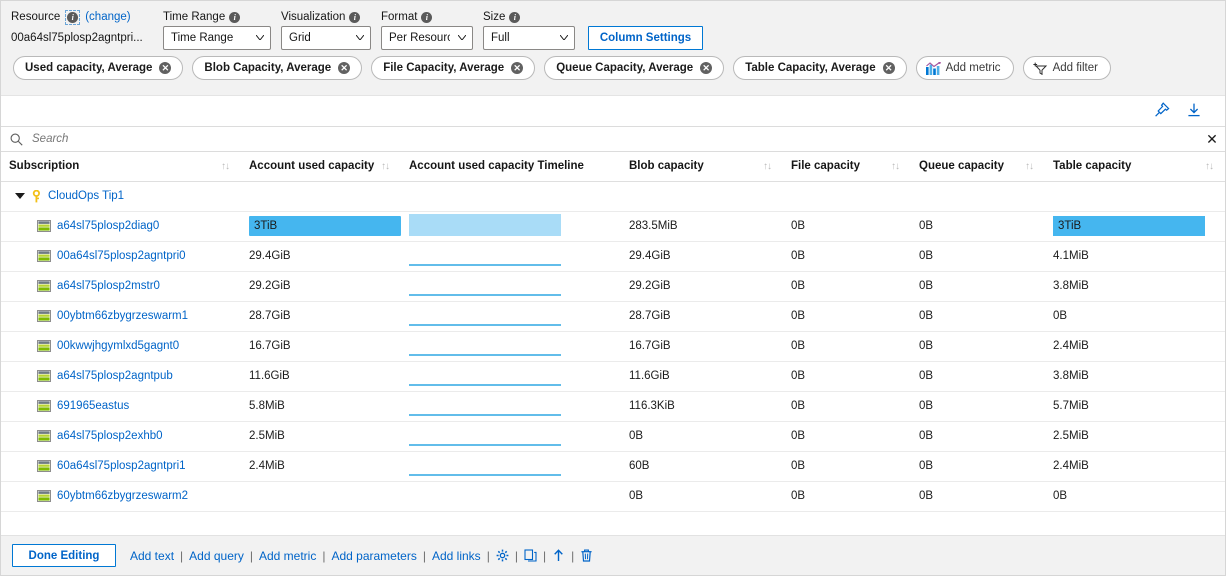  Describe the element at coordinates (613, 226) in the screenshot. I see `table-row: a64sl75plosp2diag0 3TiB 283.5MiB 0B 0B 3TiB` at that location.